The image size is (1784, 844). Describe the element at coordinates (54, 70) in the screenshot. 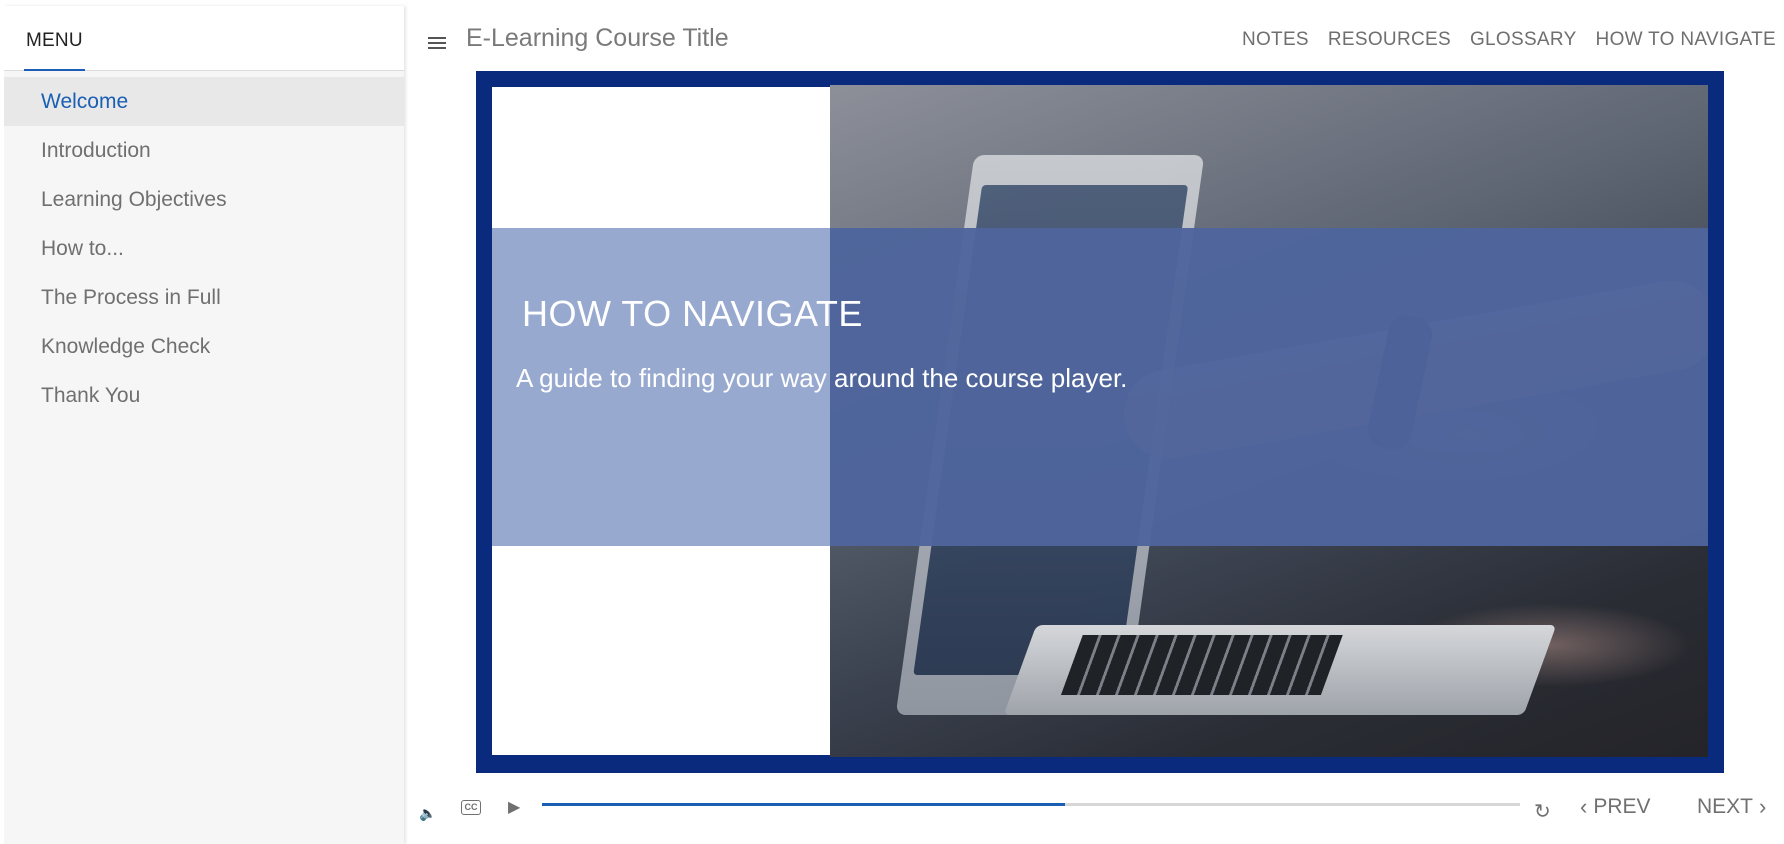

I see `menu-tab-indicator` at that location.